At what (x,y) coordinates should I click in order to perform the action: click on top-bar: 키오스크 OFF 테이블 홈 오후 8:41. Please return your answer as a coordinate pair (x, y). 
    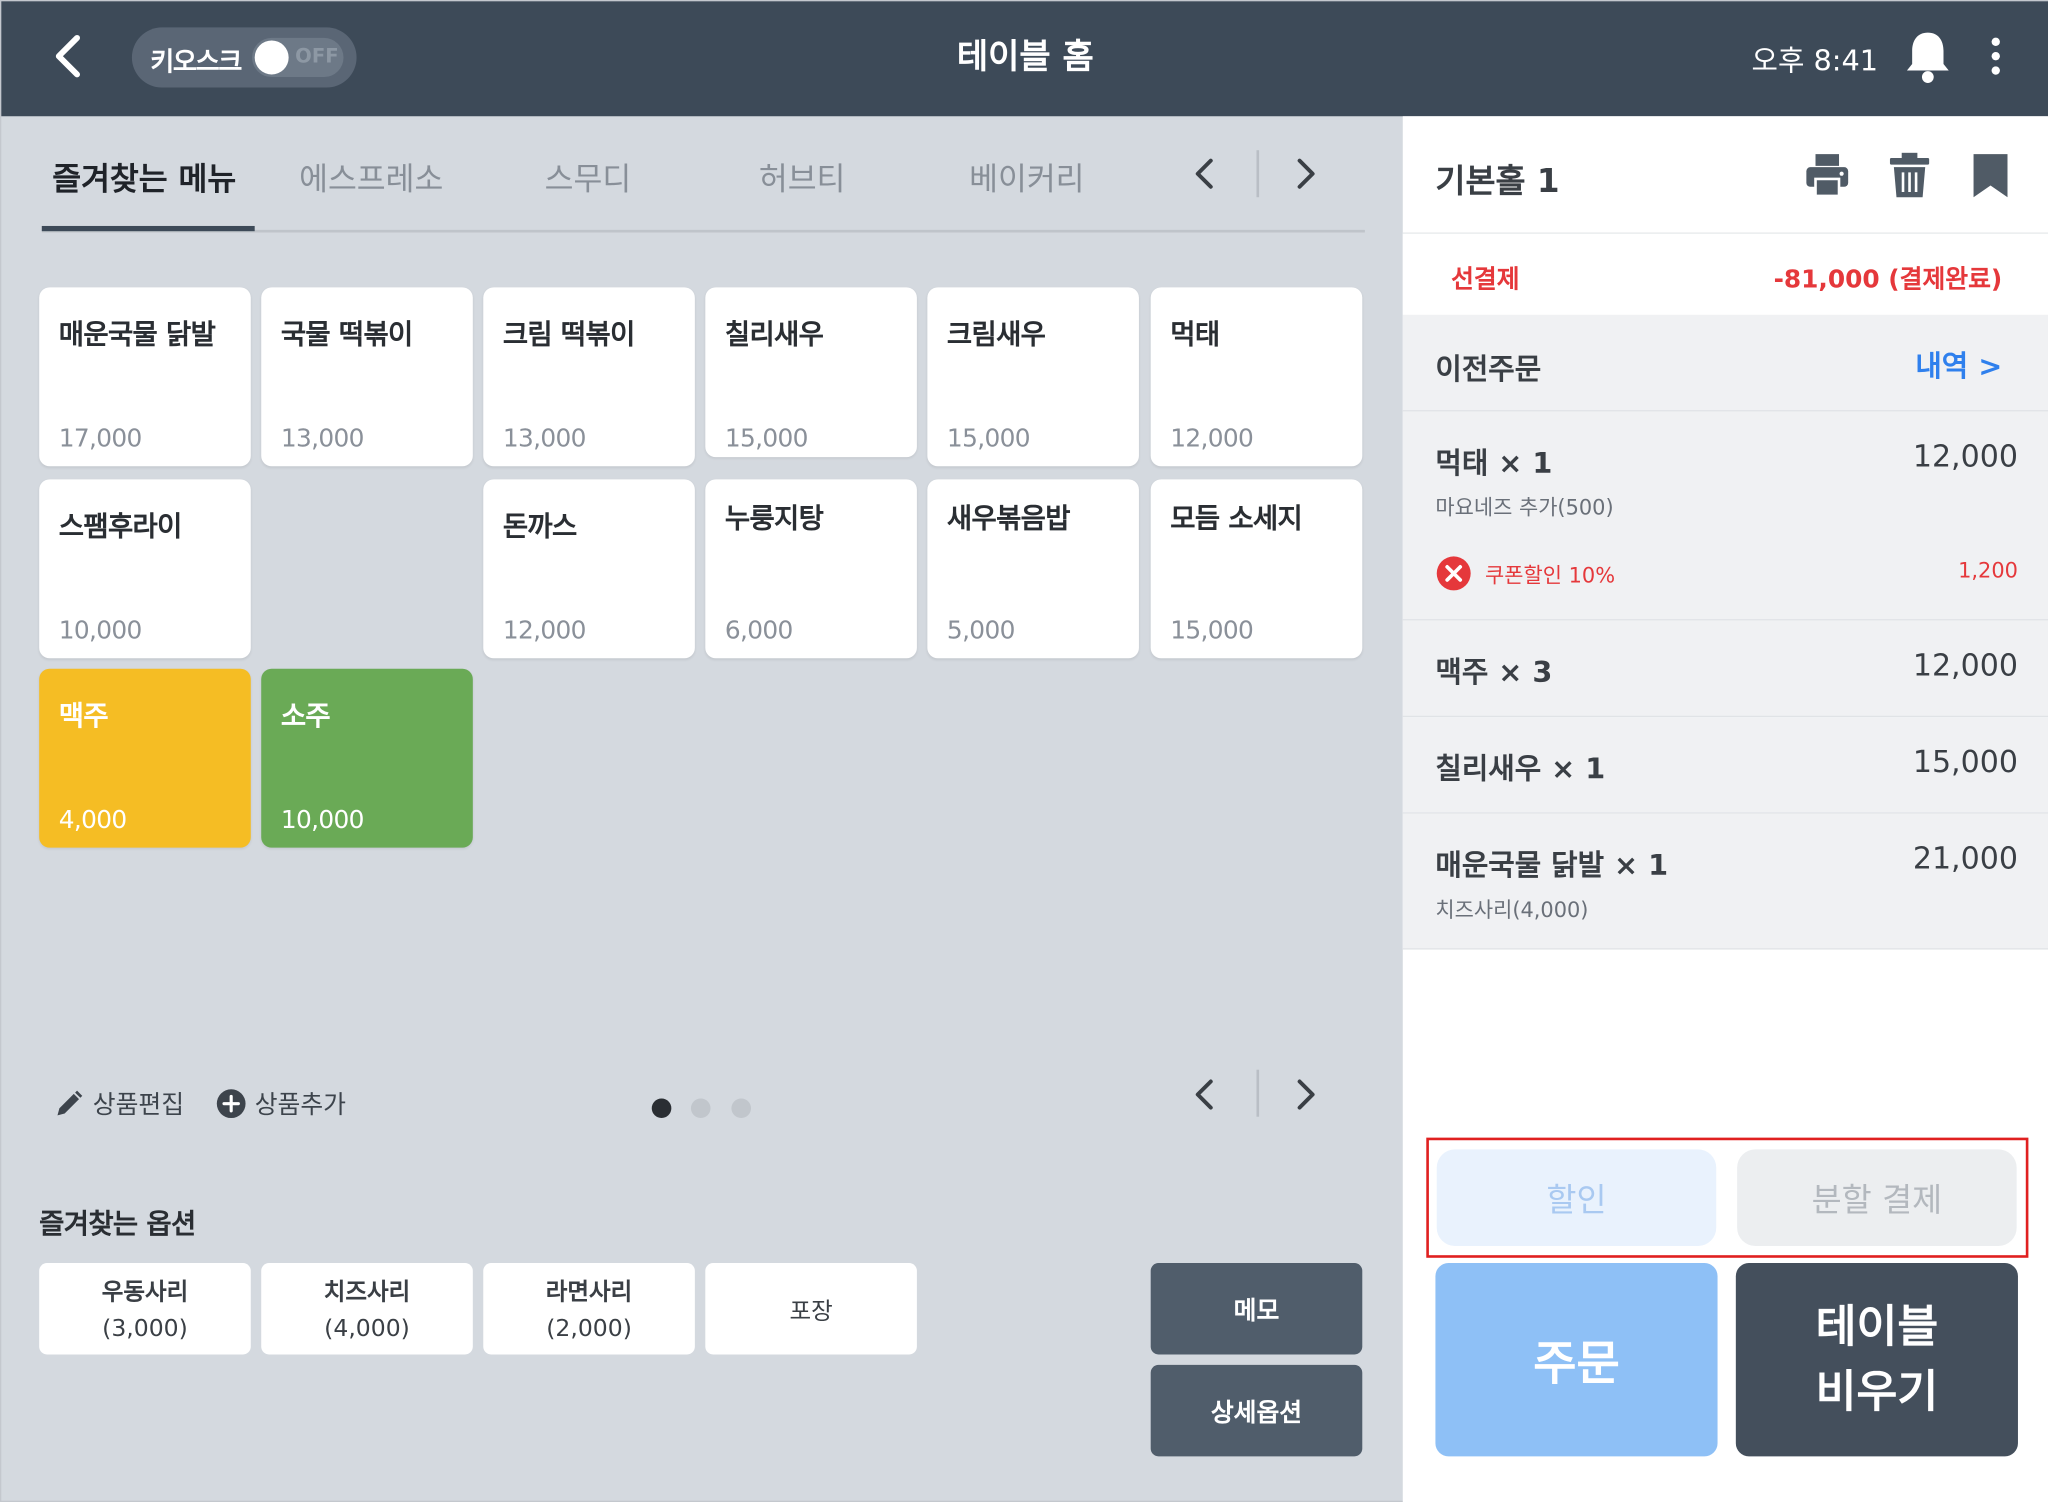
    Looking at the image, I should click on (1024, 59).